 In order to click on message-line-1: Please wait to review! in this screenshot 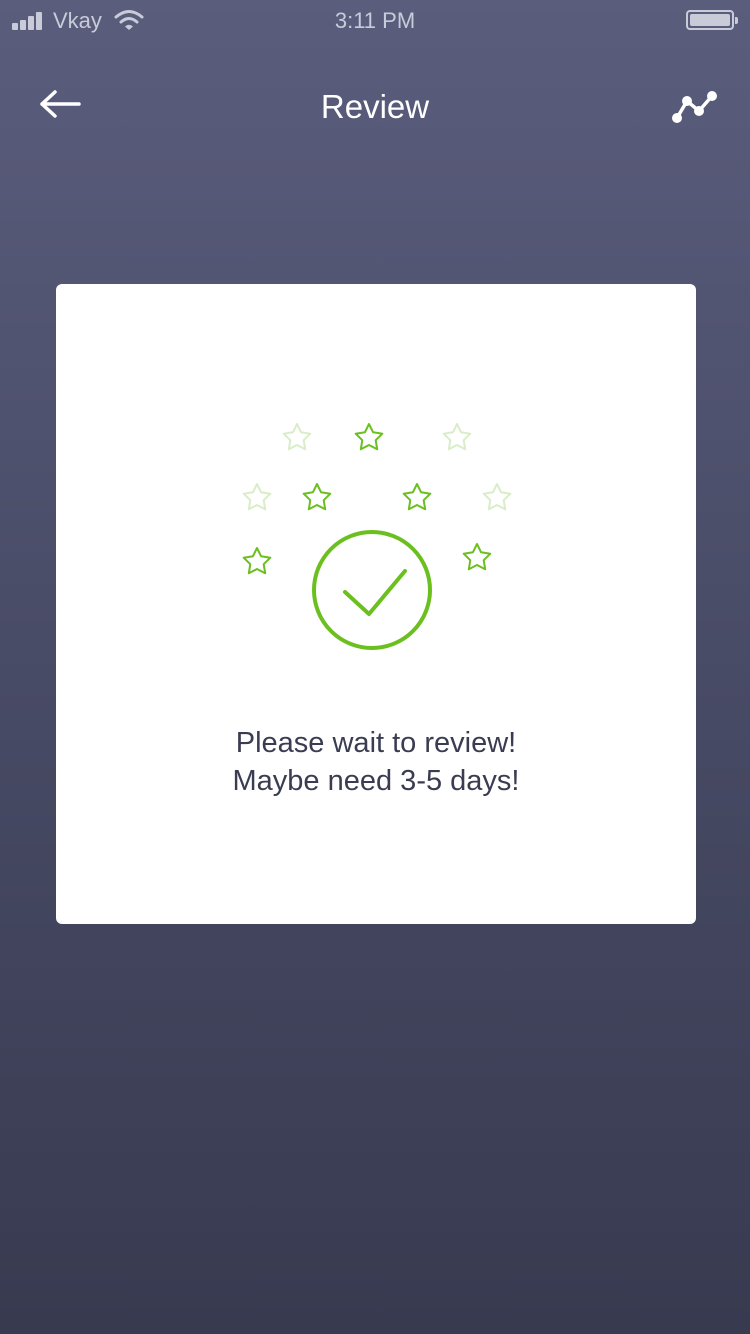, I will do `click(376, 743)`.